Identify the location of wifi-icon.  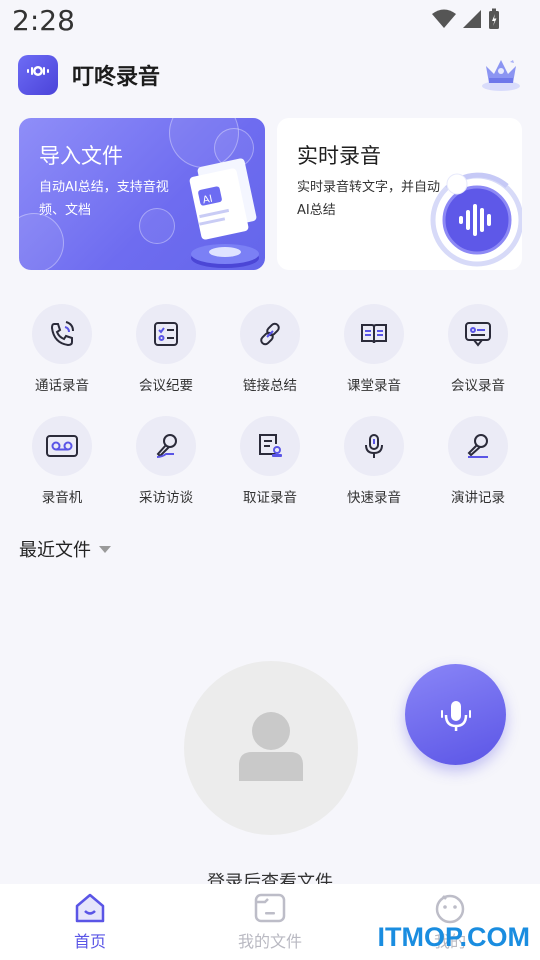
(444, 18).